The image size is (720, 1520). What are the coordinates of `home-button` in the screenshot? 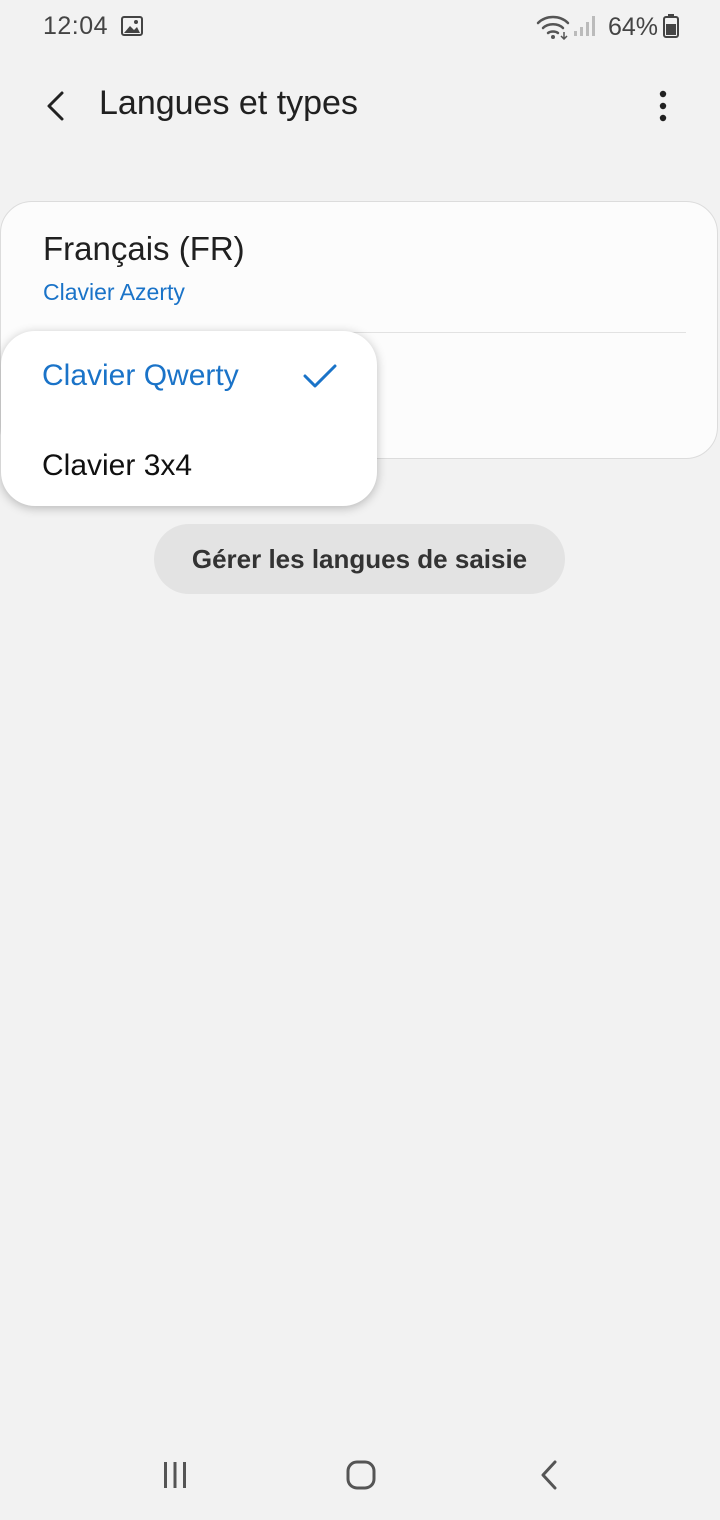 It's located at (361, 1475).